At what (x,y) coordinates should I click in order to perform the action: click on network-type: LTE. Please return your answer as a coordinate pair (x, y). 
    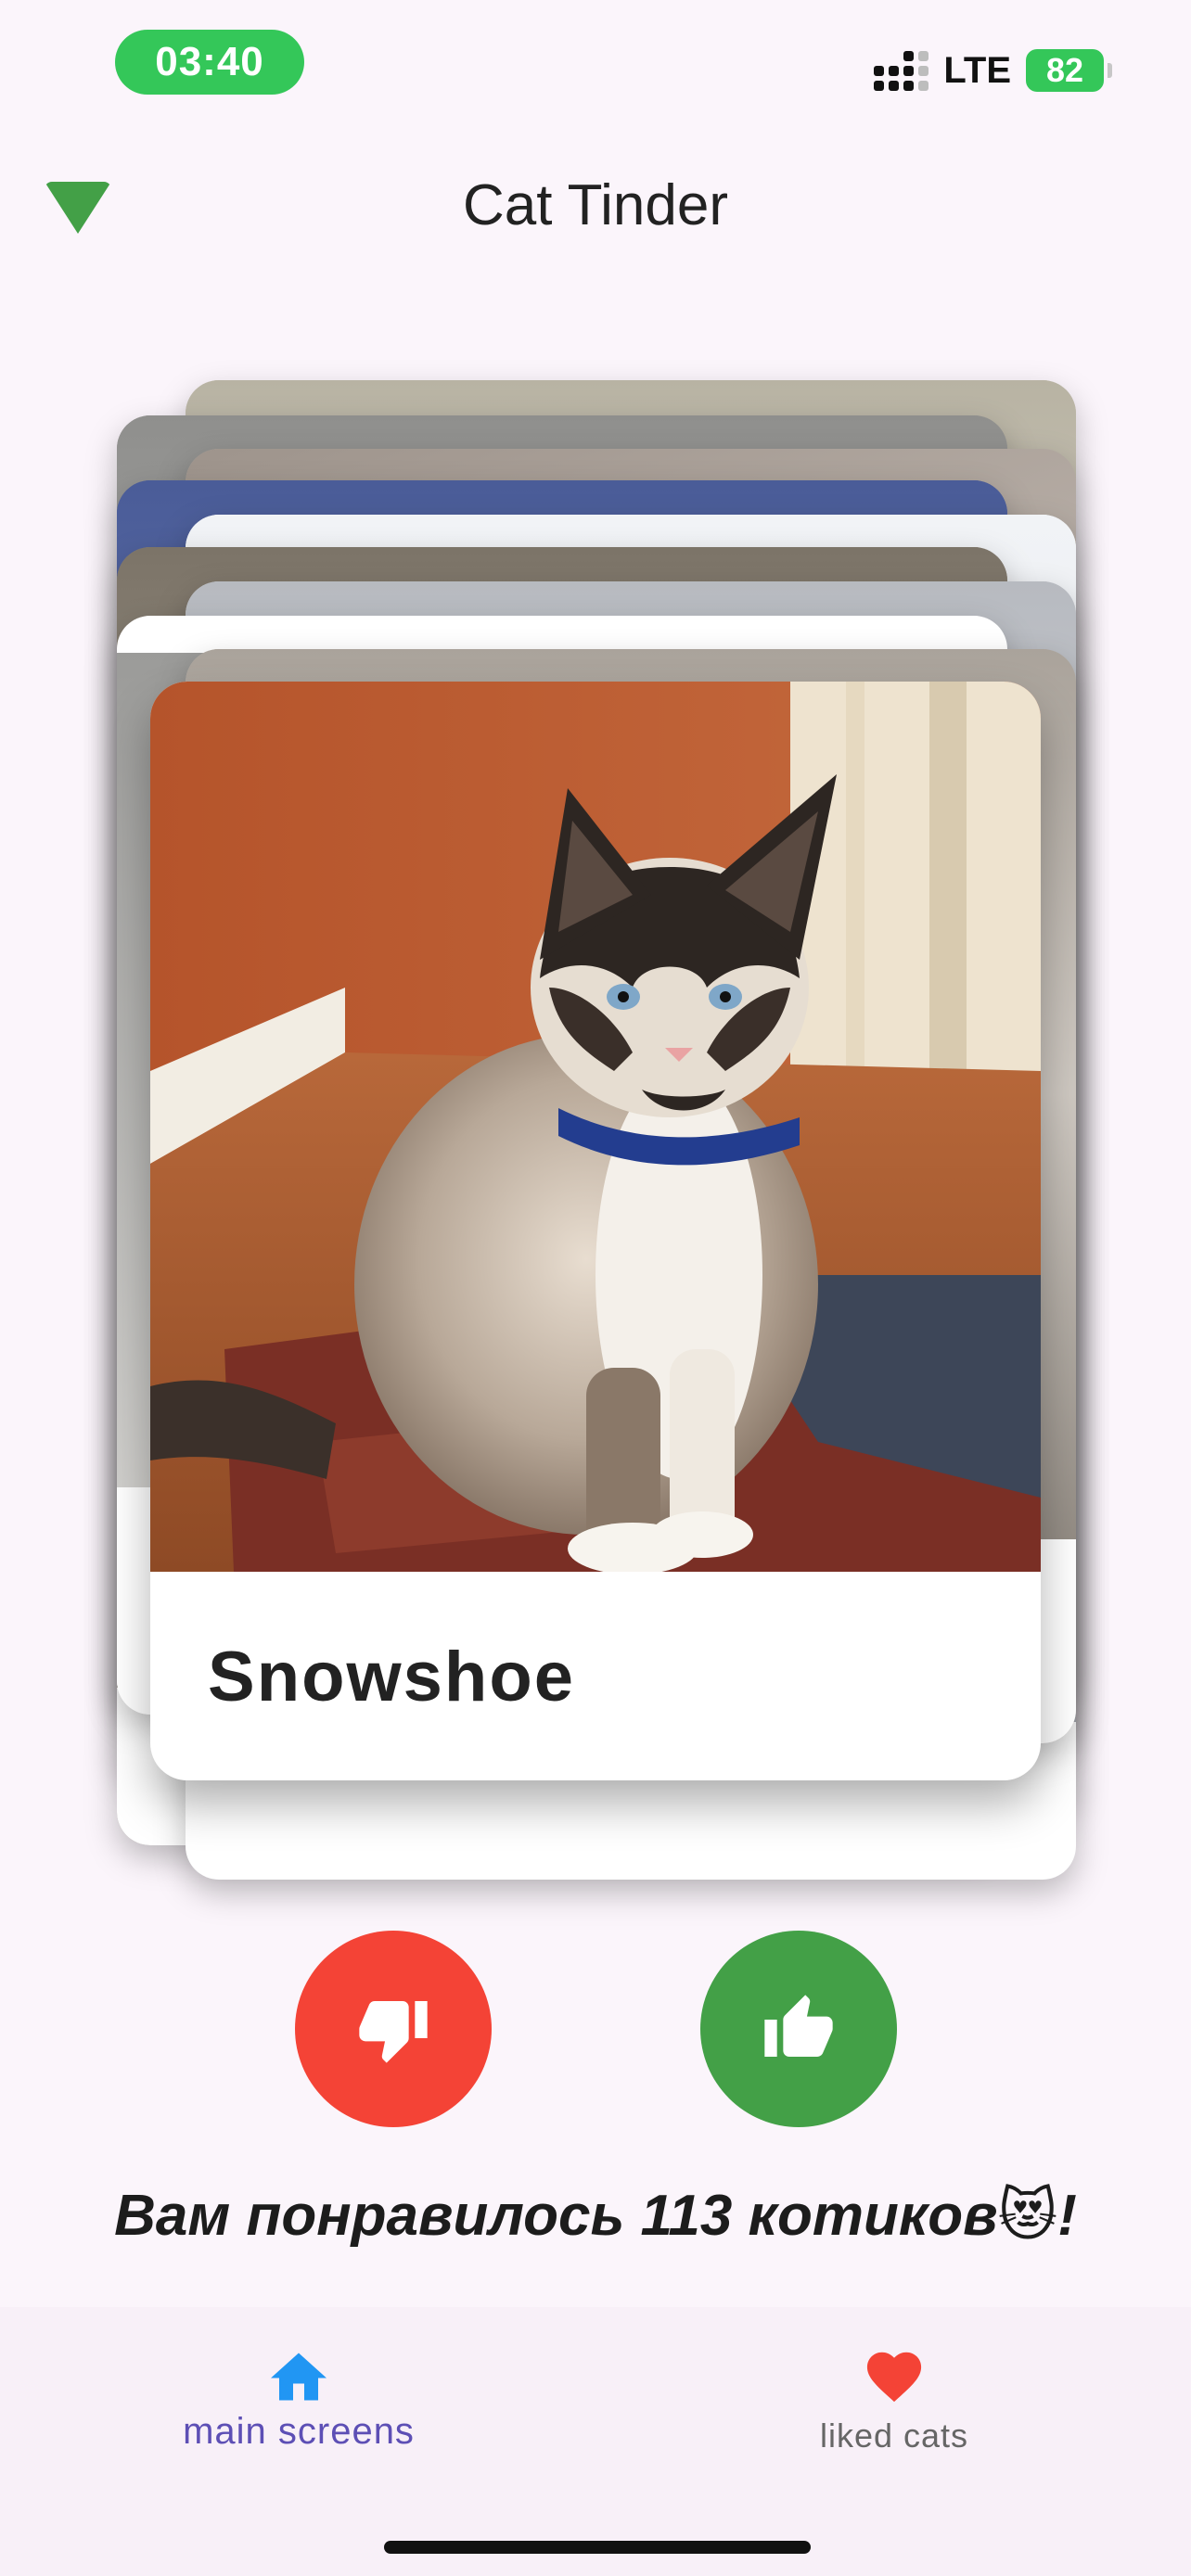
    Looking at the image, I should click on (977, 70).